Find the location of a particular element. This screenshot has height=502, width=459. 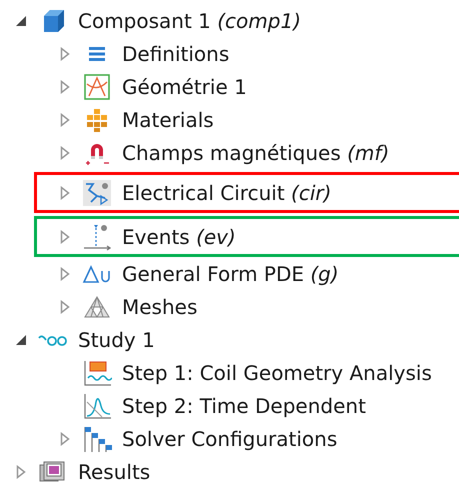

solver-icon is located at coordinates (97, 438).